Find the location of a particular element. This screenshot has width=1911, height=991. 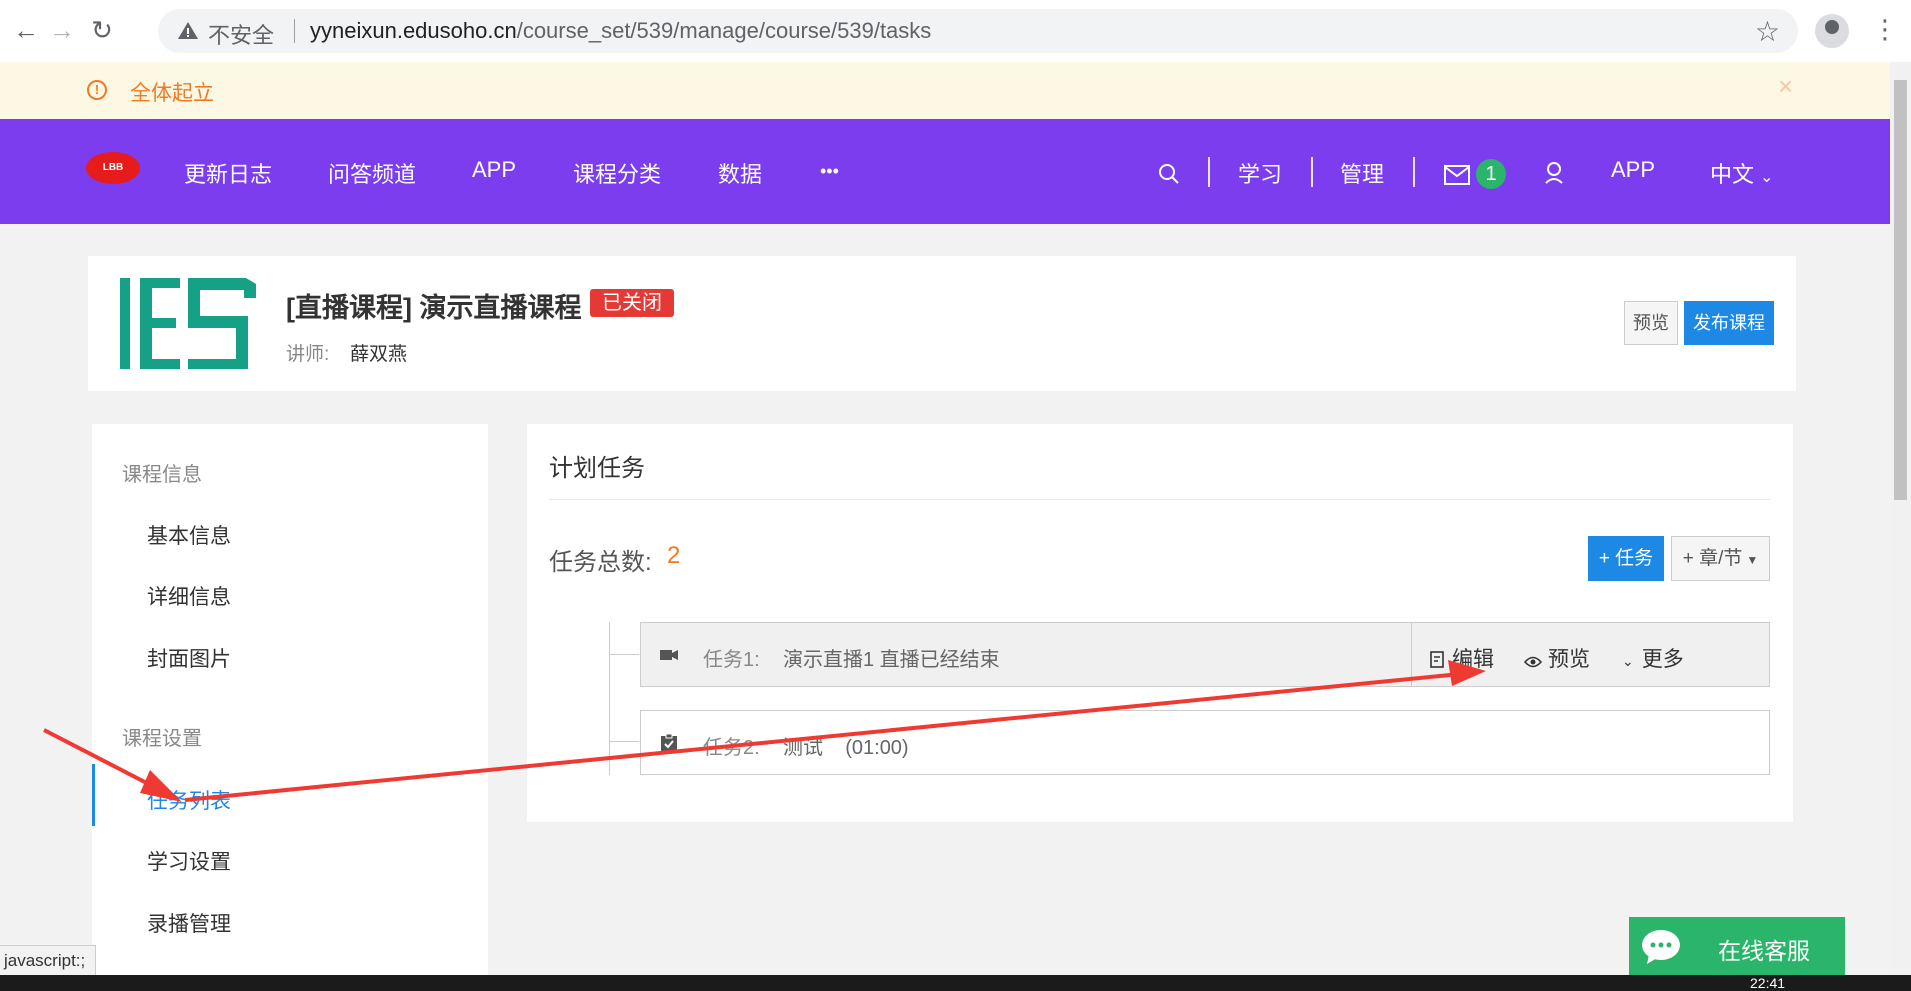

notice-bar: ! 全体起立 × is located at coordinates (945, 90).